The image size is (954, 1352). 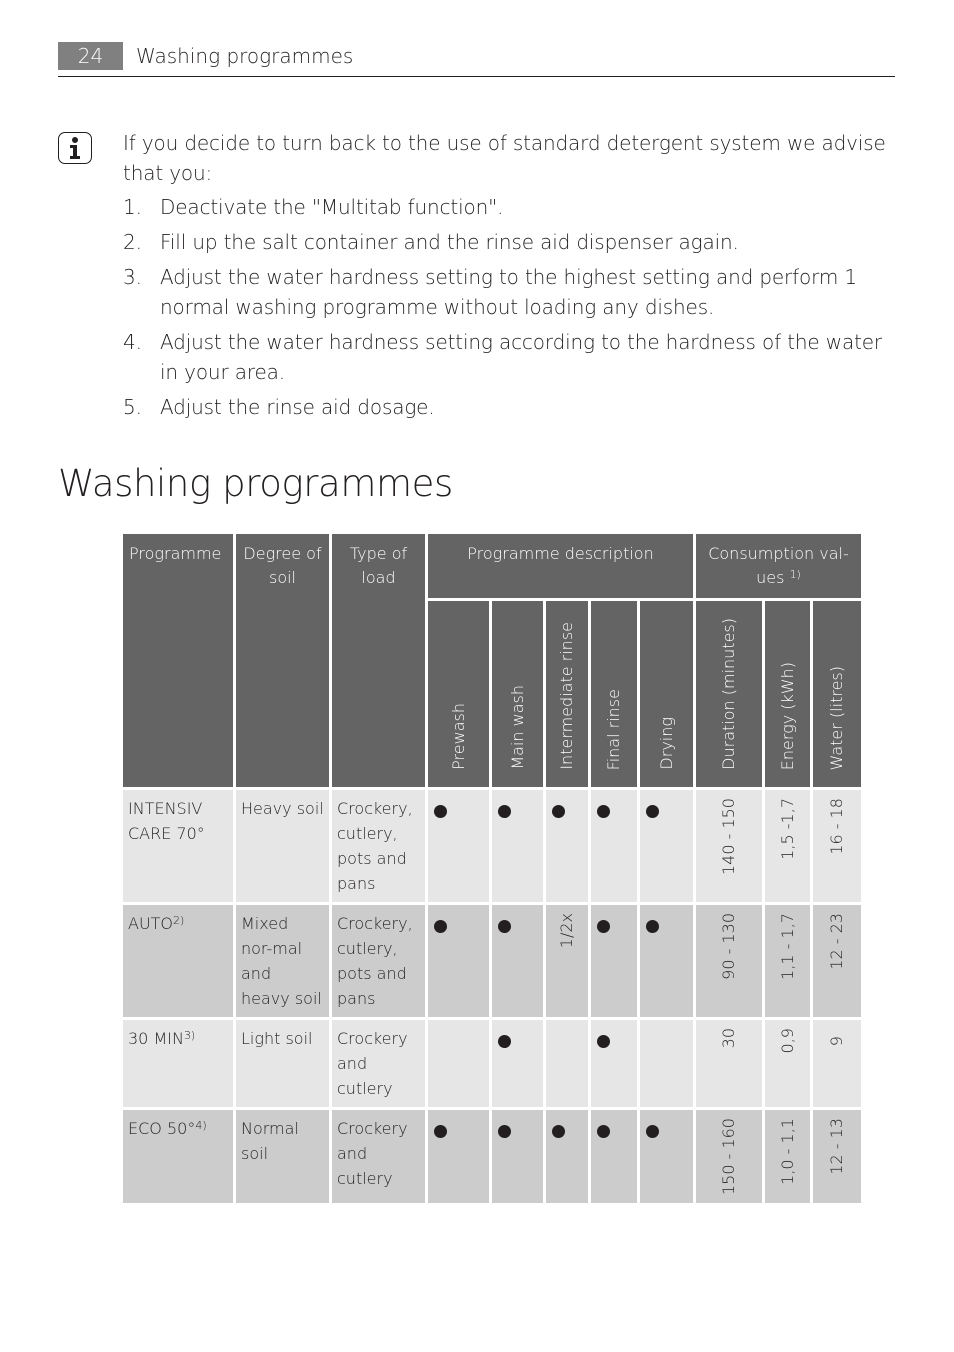 I want to click on water-cell: 9, so click(x=837, y=1063).